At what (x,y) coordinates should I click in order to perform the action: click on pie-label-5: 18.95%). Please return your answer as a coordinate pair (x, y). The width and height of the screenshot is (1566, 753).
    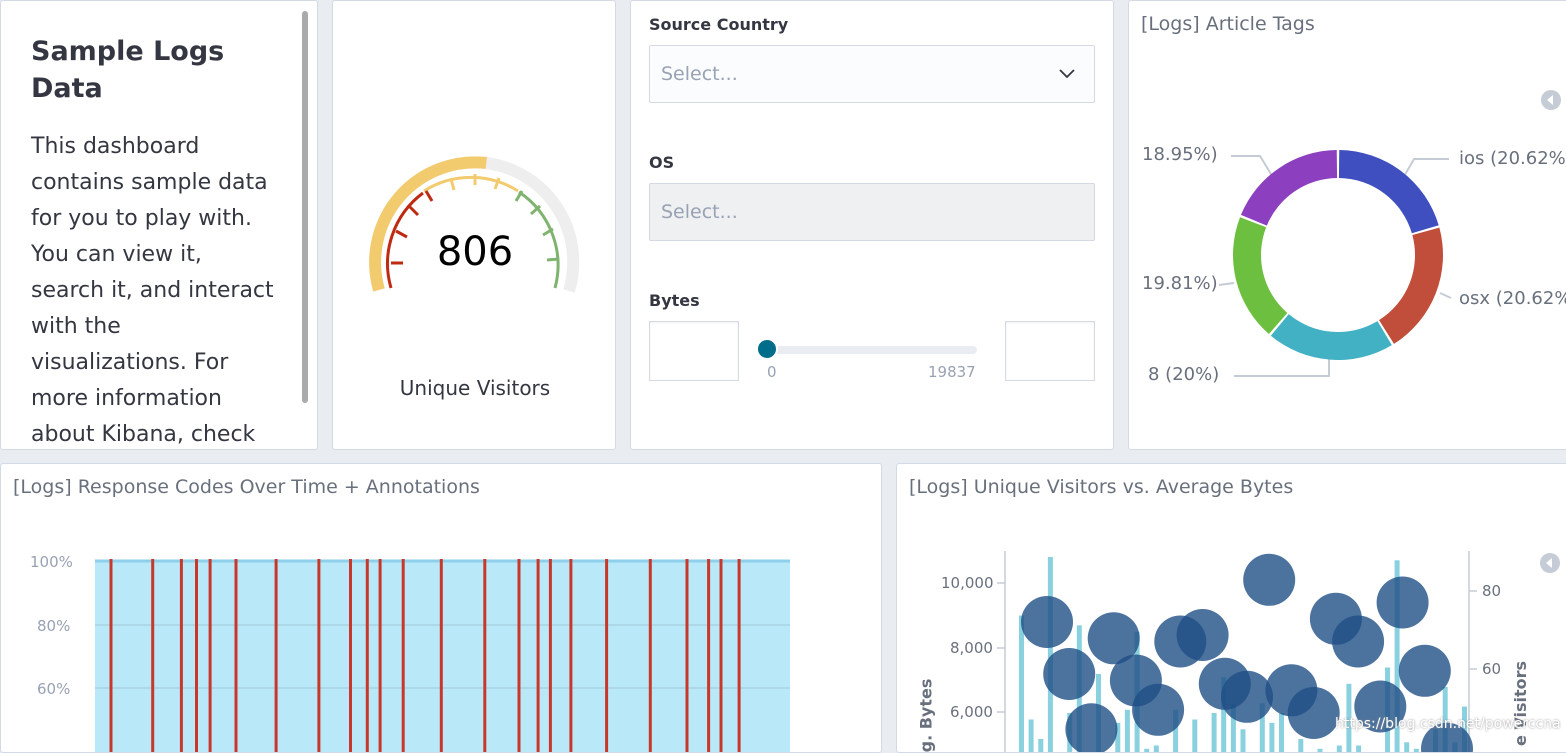
    Looking at the image, I should click on (1180, 154).